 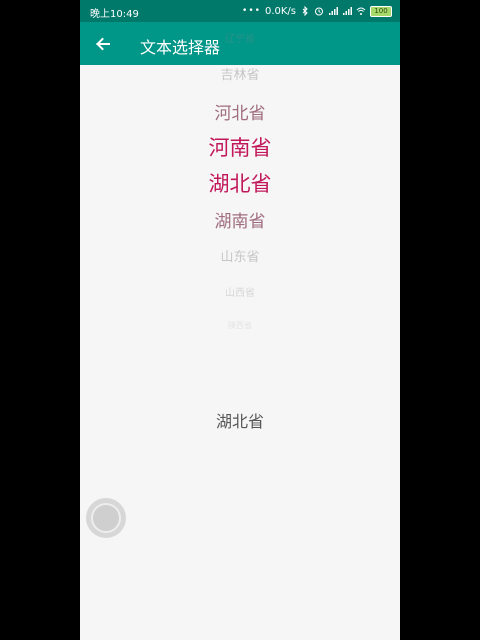 I want to click on signal-icon, so click(x=333, y=11).